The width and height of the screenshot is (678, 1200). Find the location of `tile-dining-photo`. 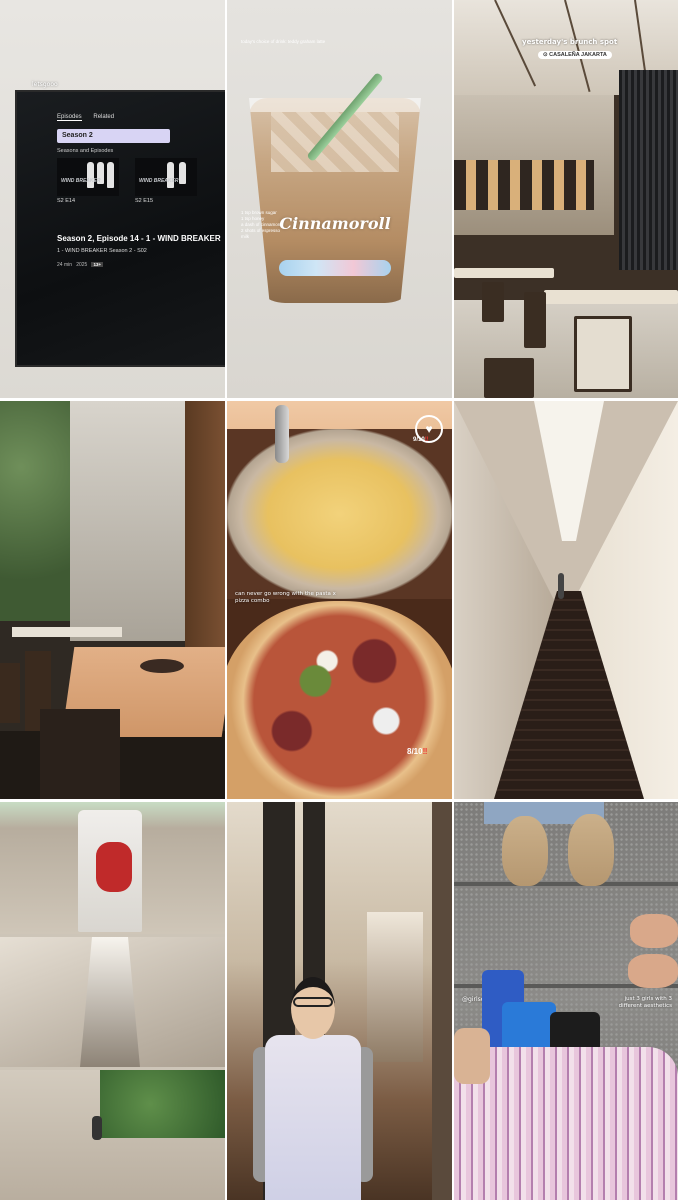

tile-dining-photo is located at coordinates (112, 600).